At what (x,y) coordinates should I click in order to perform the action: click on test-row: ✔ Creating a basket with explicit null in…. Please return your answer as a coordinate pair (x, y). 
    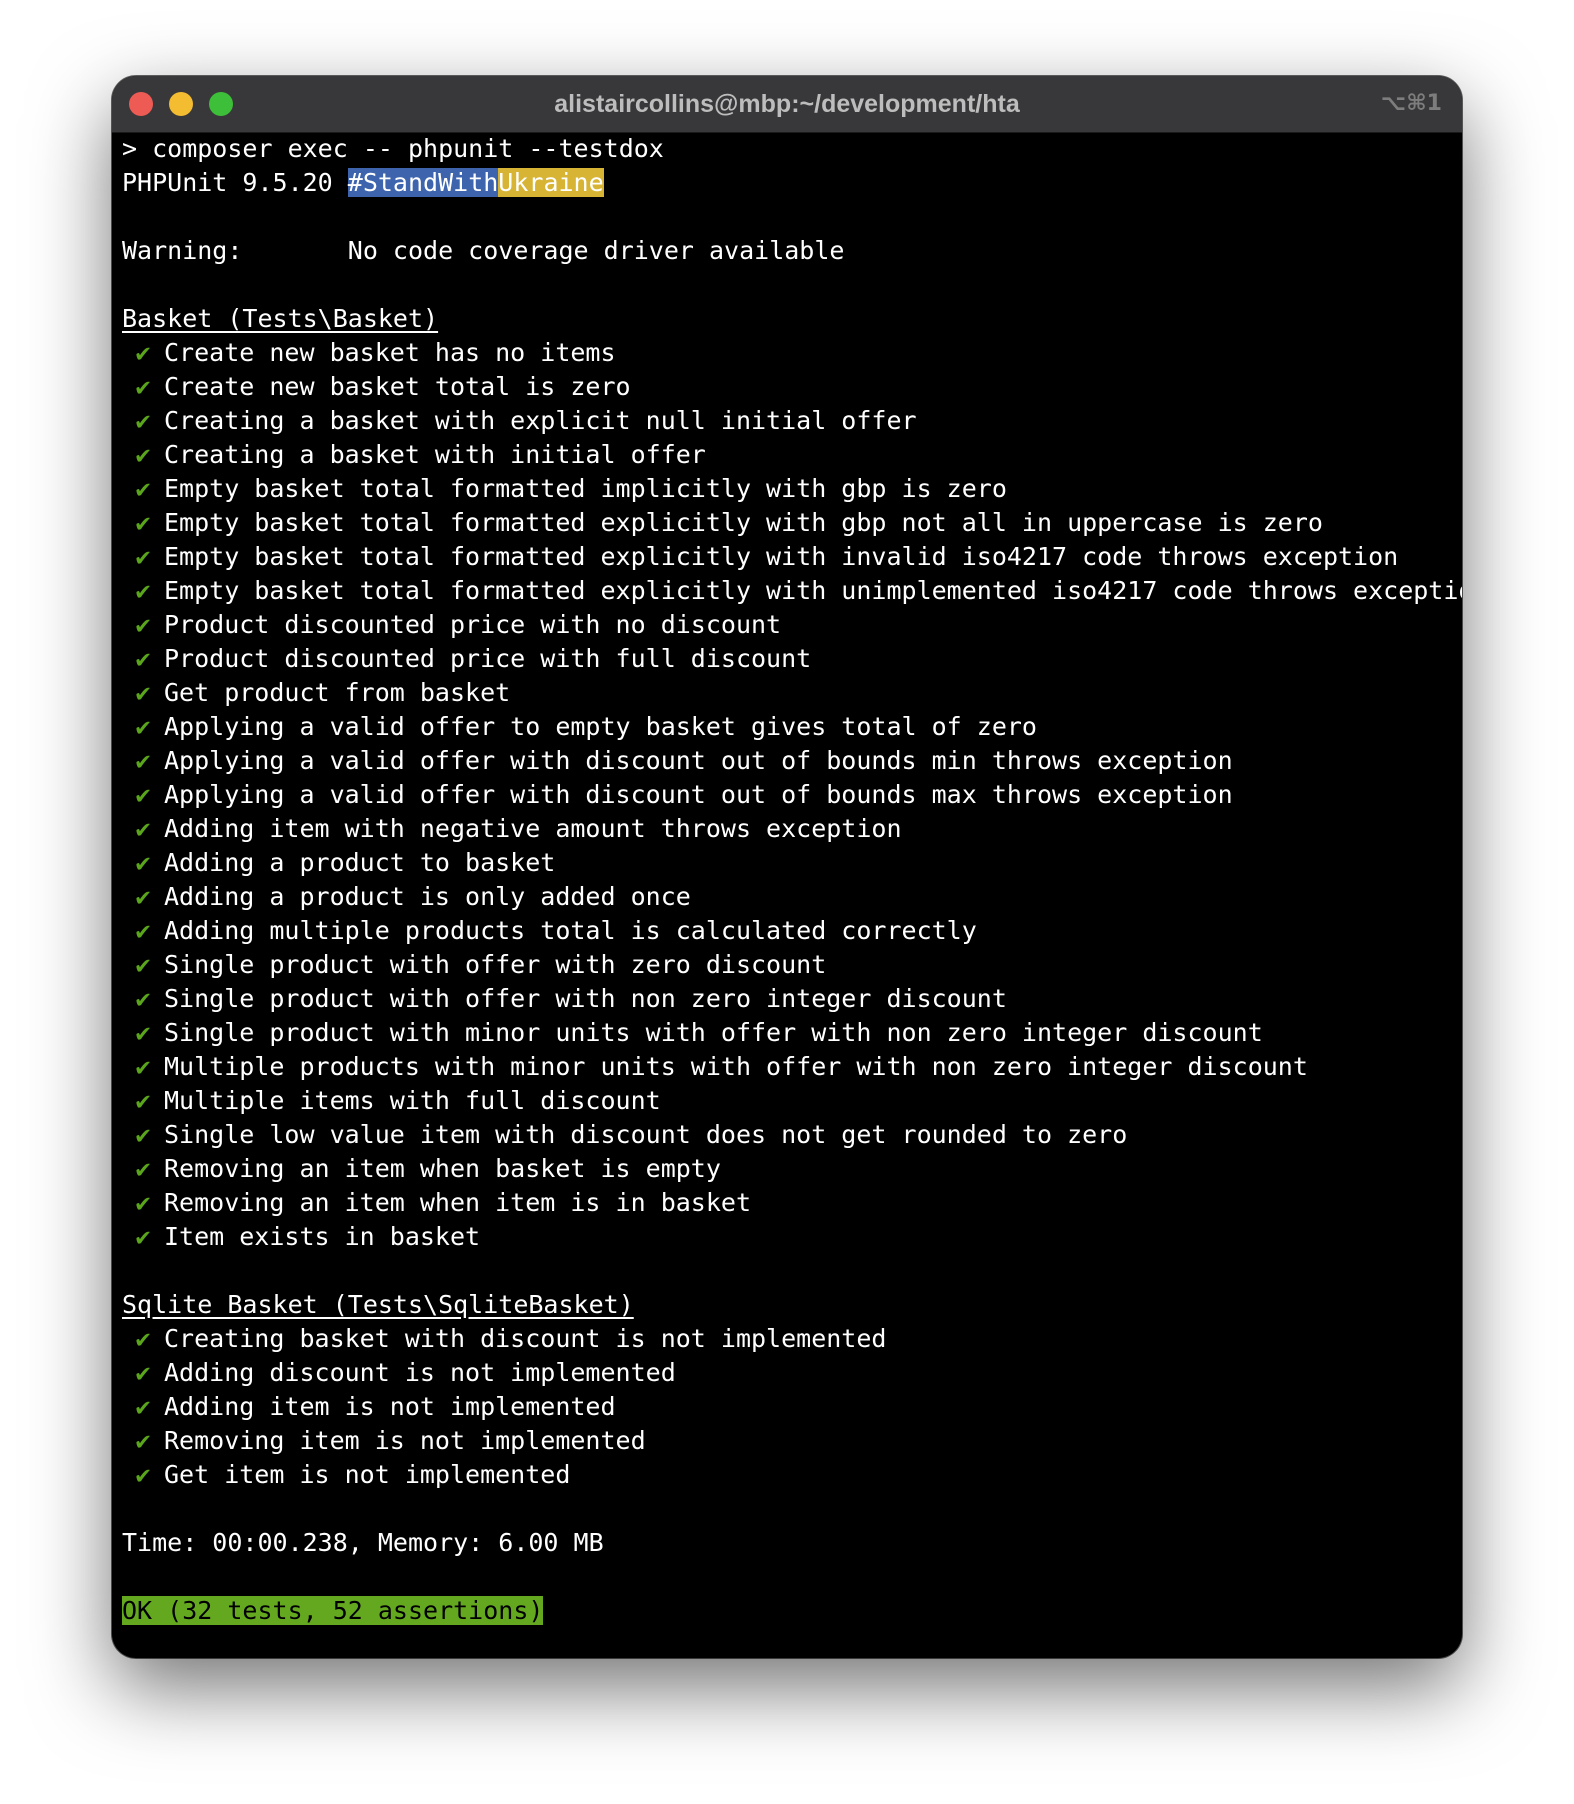
    Looking at the image, I should click on (792, 421).